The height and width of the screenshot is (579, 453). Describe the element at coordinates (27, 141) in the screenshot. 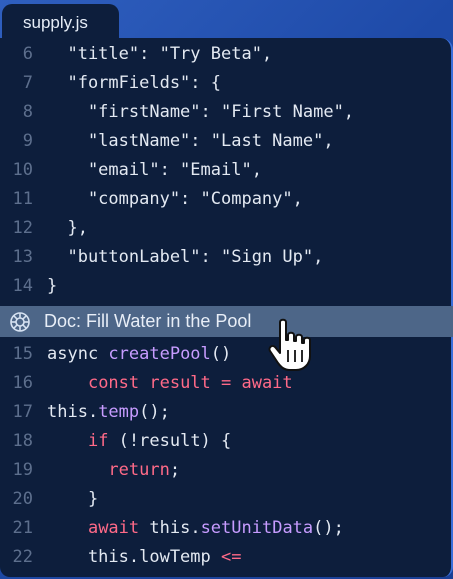

I see `line-number: 9` at that location.